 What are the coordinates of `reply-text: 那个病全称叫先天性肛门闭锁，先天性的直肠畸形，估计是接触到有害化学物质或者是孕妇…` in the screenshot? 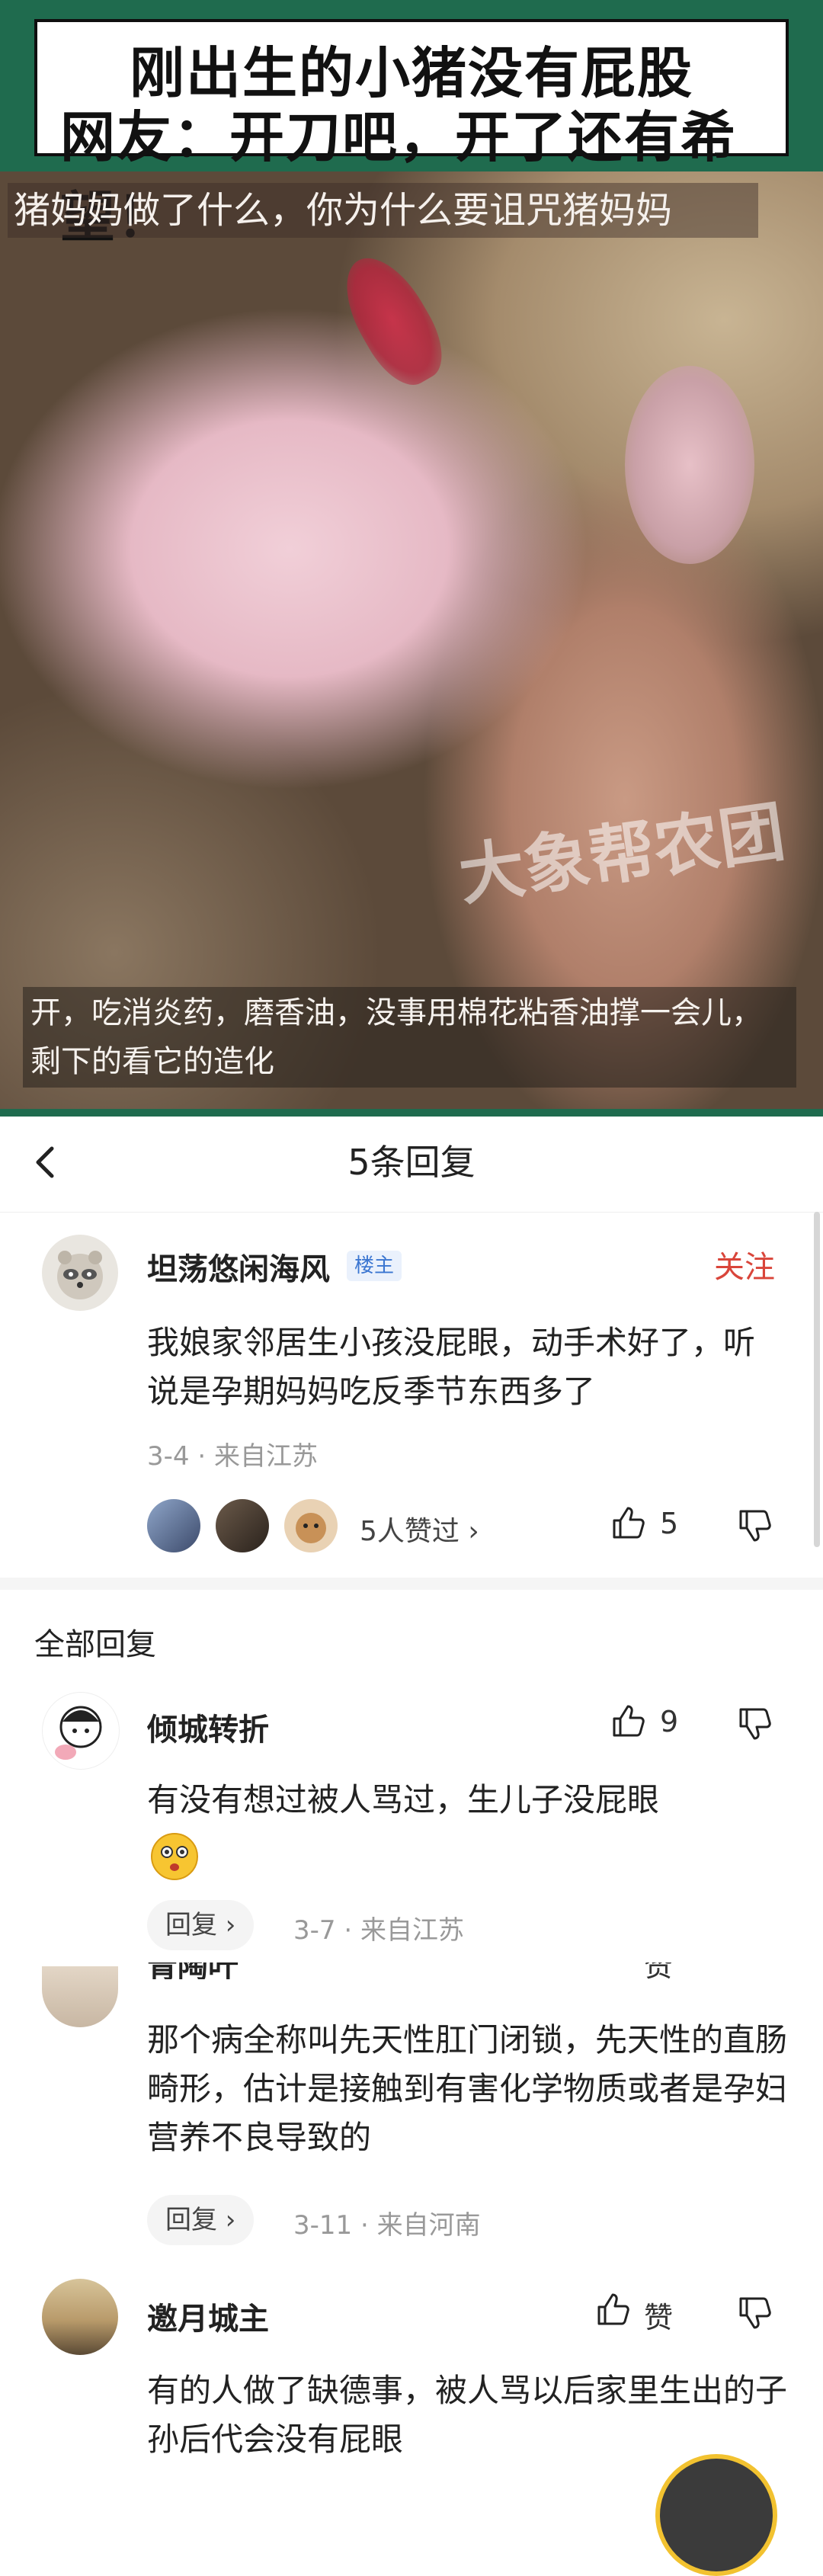 It's located at (467, 2089).